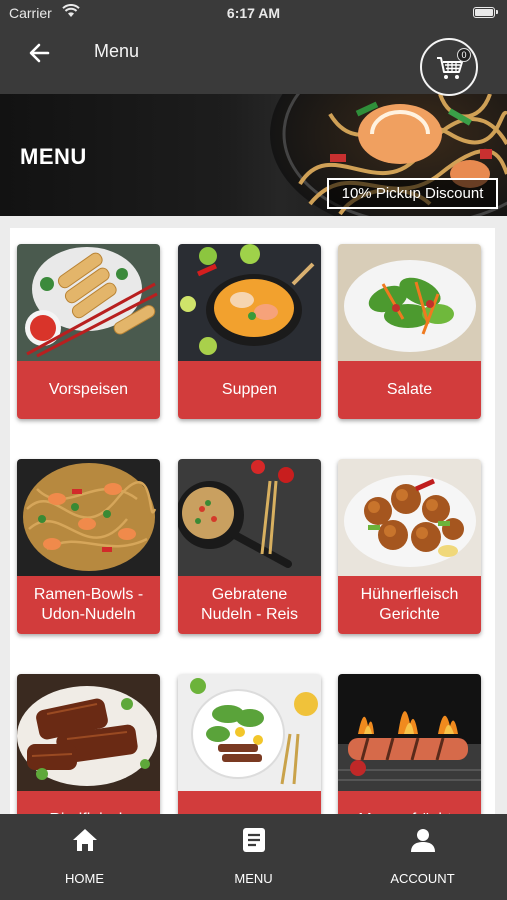  Describe the element at coordinates (84, 857) in the screenshot. I see `tab-home: HOME` at that location.